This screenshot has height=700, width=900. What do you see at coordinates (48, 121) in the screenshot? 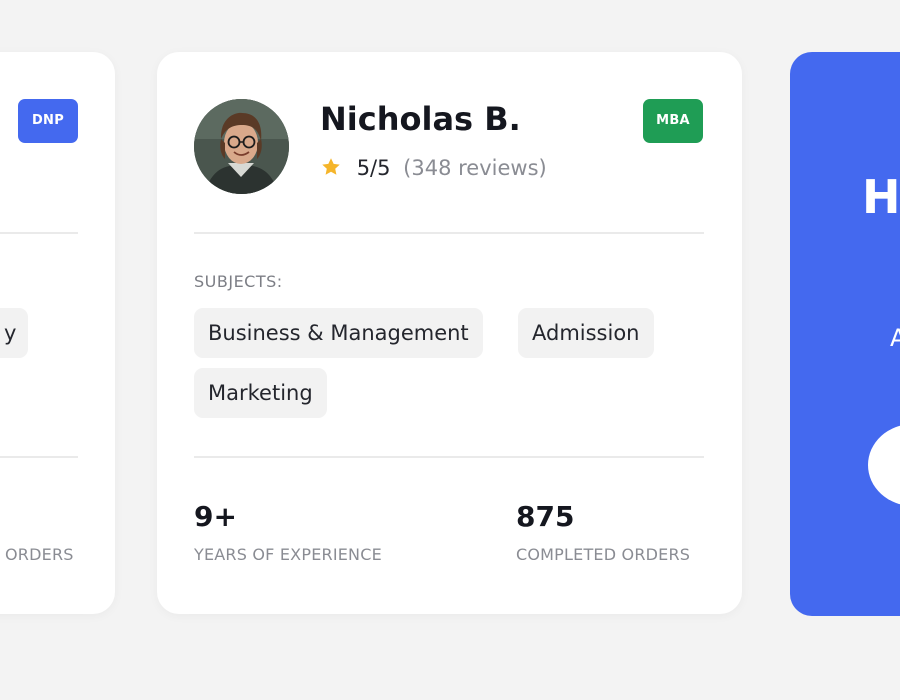
I see `degree-badge: DNP` at bounding box center [48, 121].